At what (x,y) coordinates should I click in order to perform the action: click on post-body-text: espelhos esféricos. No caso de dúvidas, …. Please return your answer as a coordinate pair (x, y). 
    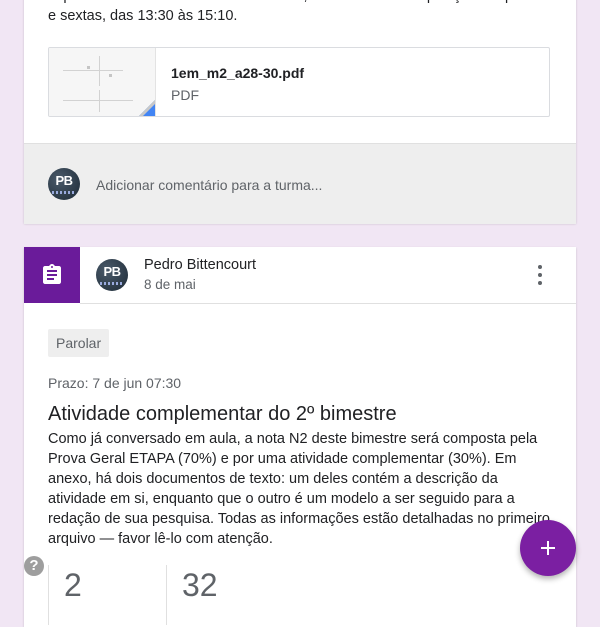
    Looking at the image, I should click on (298, 12).